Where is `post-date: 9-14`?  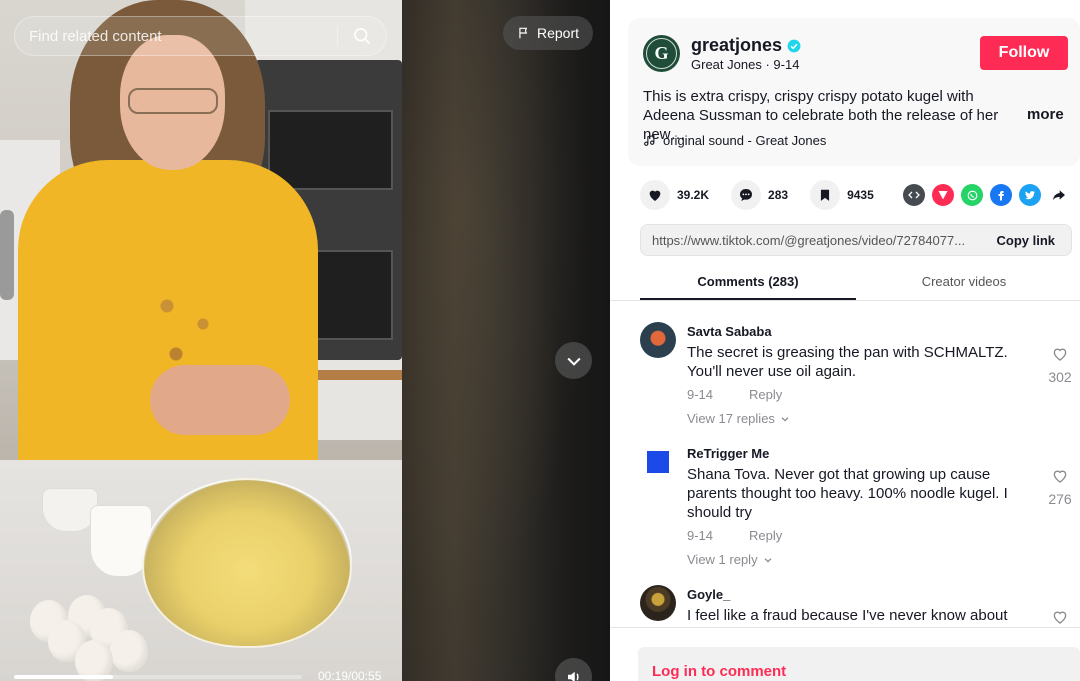
post-date: 9-14 is located at coordinates (786, 64).